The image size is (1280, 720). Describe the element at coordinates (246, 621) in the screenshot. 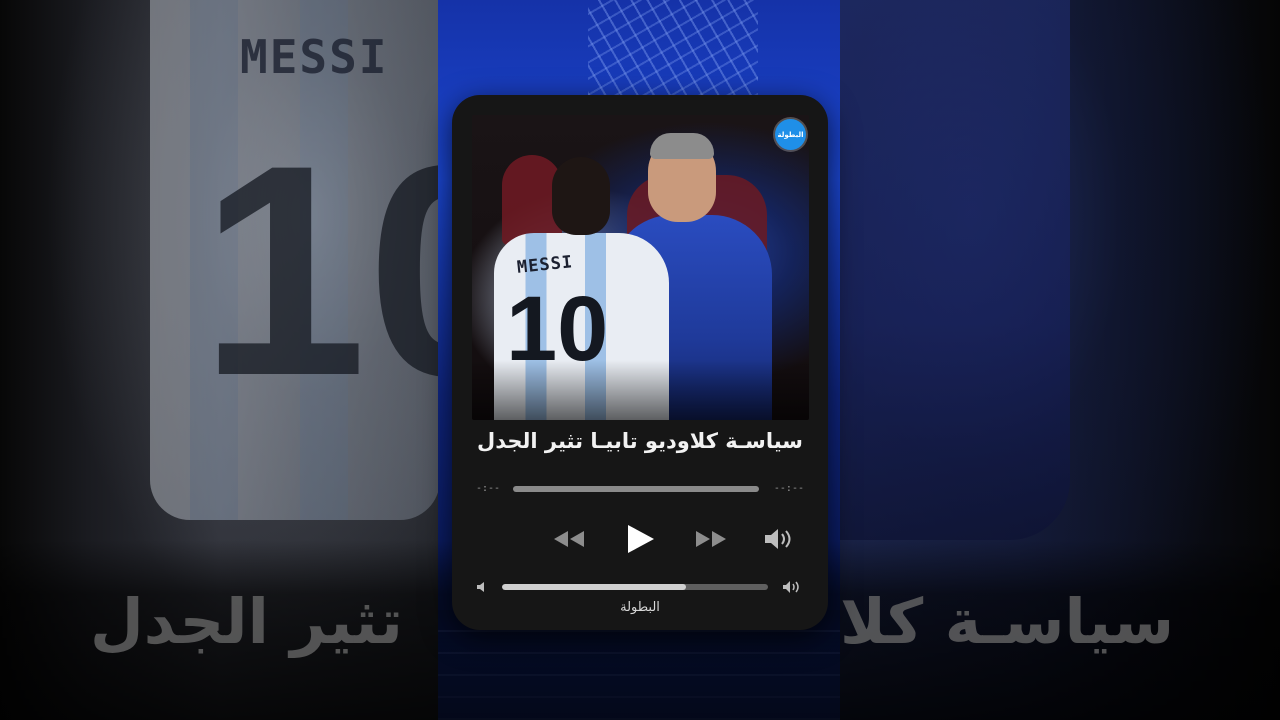

I see `background-caption-left: تثير الجدل` at that location.